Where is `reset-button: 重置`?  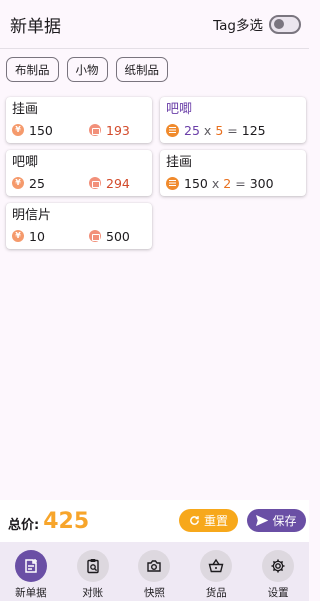
reset-button: 重置 is located at coordinates (208, 520).